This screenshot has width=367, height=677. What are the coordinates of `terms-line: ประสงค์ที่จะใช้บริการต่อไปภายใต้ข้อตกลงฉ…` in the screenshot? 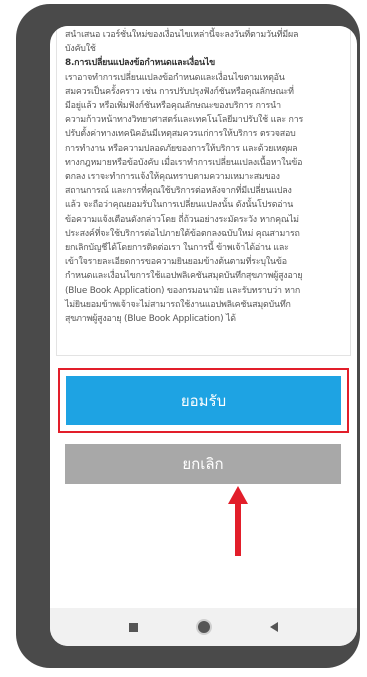 It's located at (182, 233).